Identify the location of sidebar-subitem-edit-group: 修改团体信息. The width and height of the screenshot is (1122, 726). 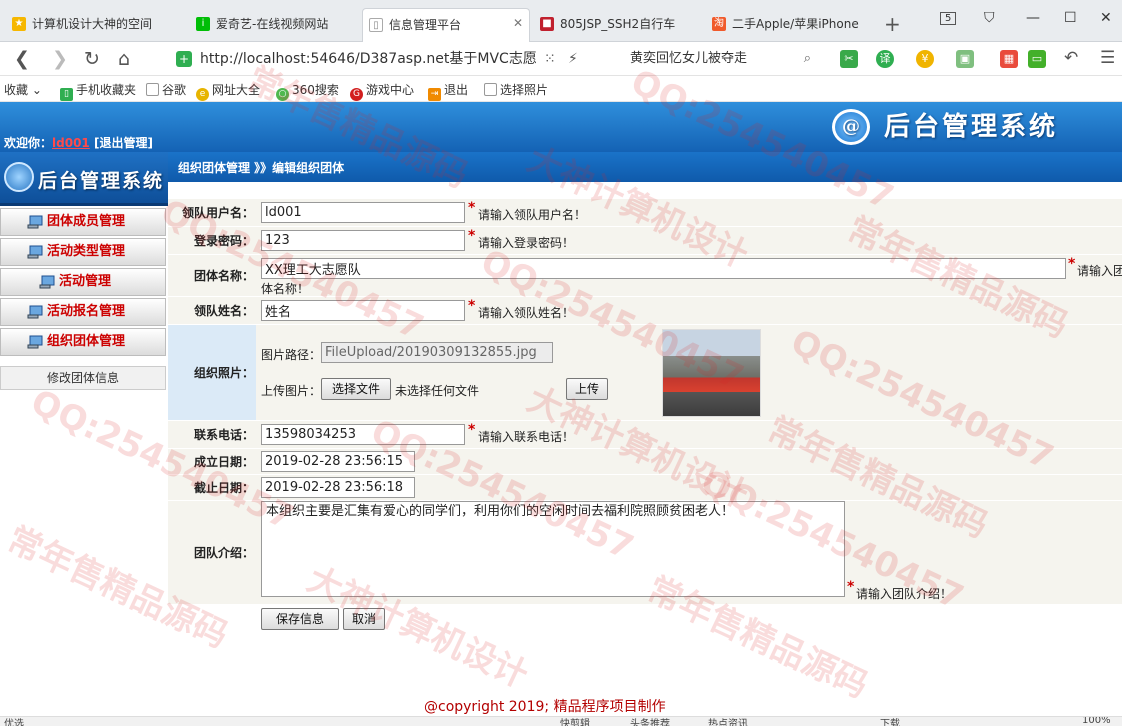
(83, 378).